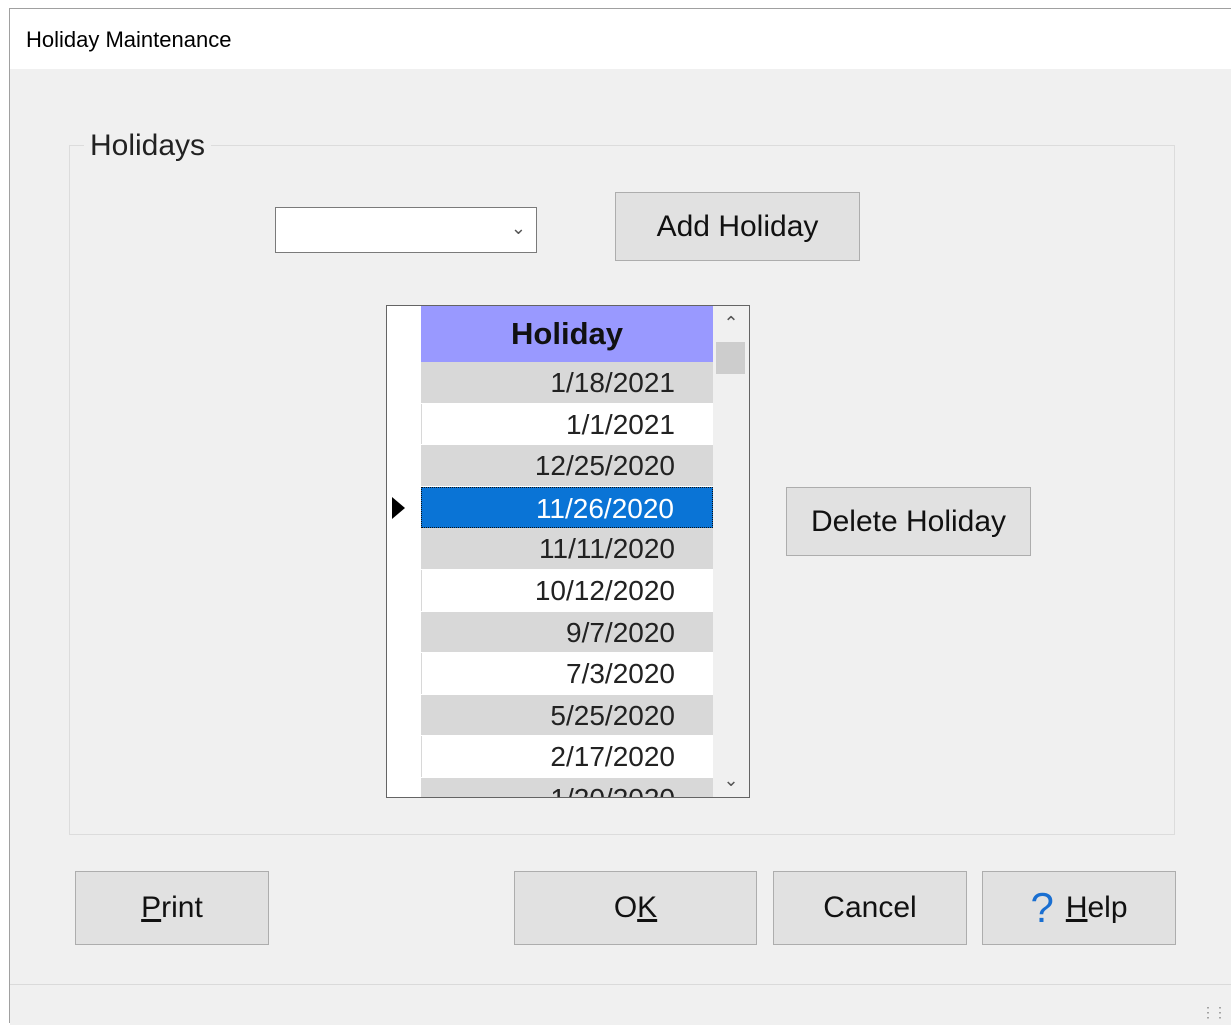 The height and width of the screenshot is (1025, 1231). I want to click on vertical-scrollbar: ⌃ ⌄, so click(731, 551).